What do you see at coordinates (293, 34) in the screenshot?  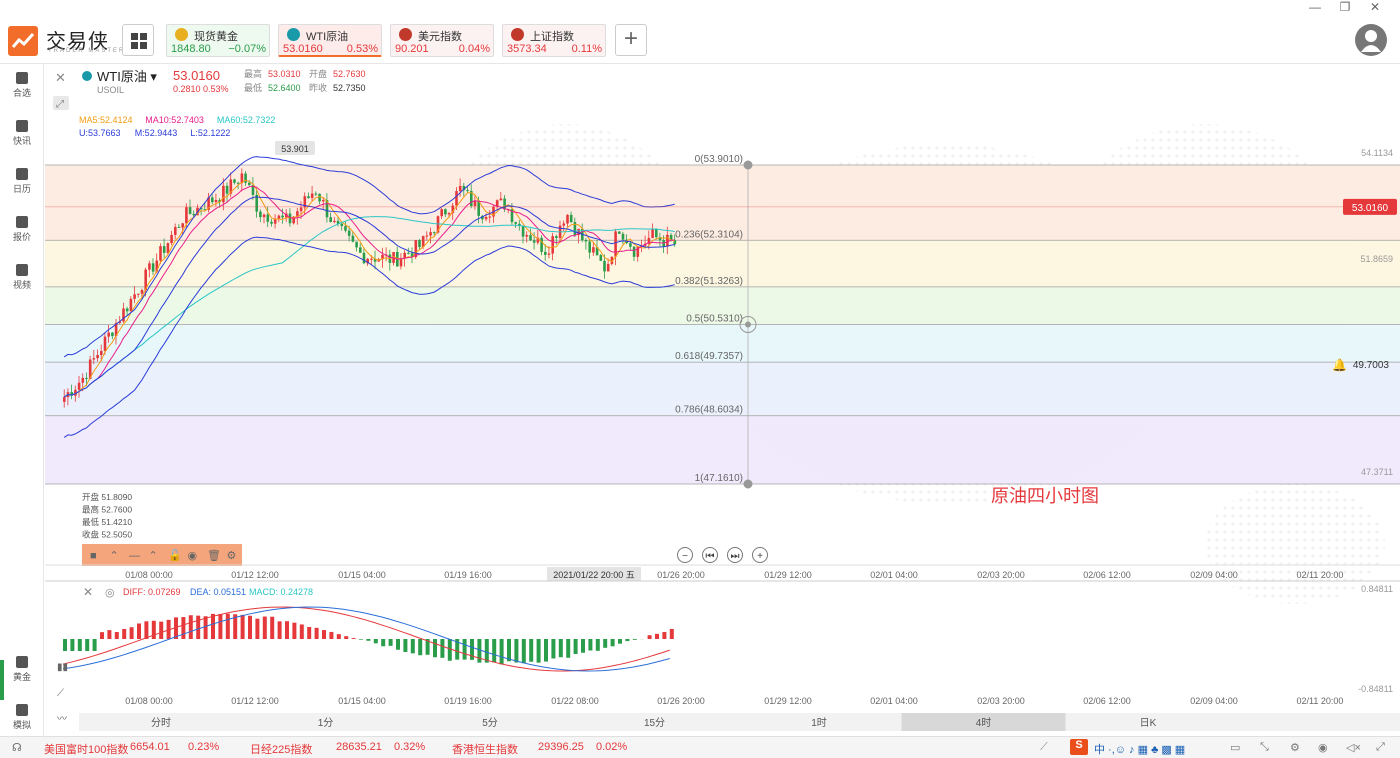 I see `instrument-flag-icon` at bounding box center [293, 34].